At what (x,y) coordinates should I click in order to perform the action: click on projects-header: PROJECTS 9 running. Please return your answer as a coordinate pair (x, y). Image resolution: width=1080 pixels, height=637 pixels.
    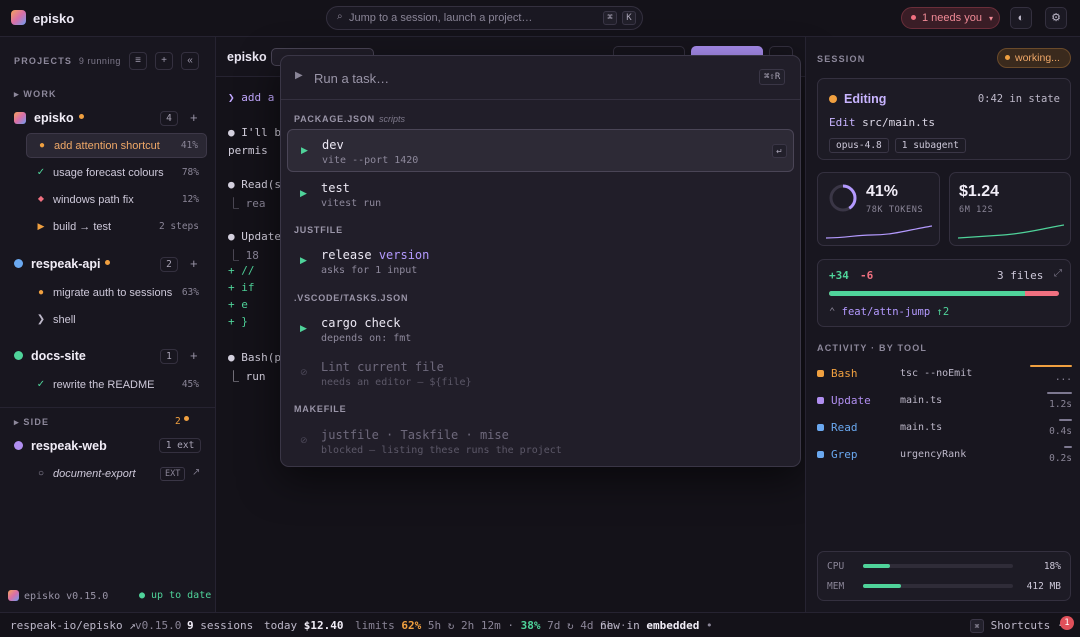
    Looking at the image, I should click on (67, 61).